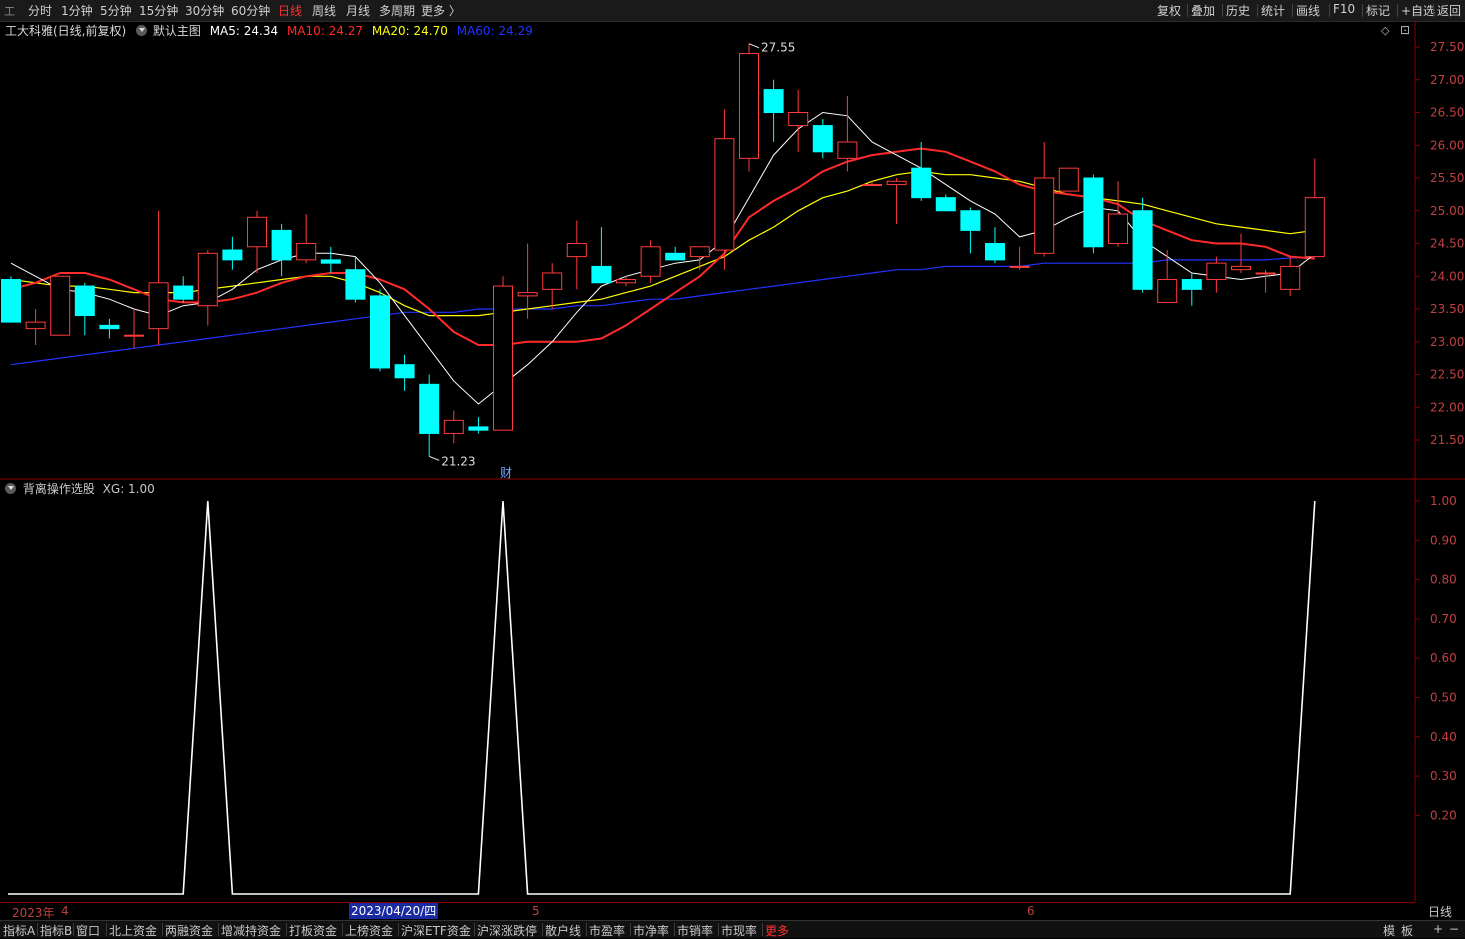 The height and width of the screenshot is (939, 1465). I want to click on bottom-tab-2: 窗口, so click(88, 930).